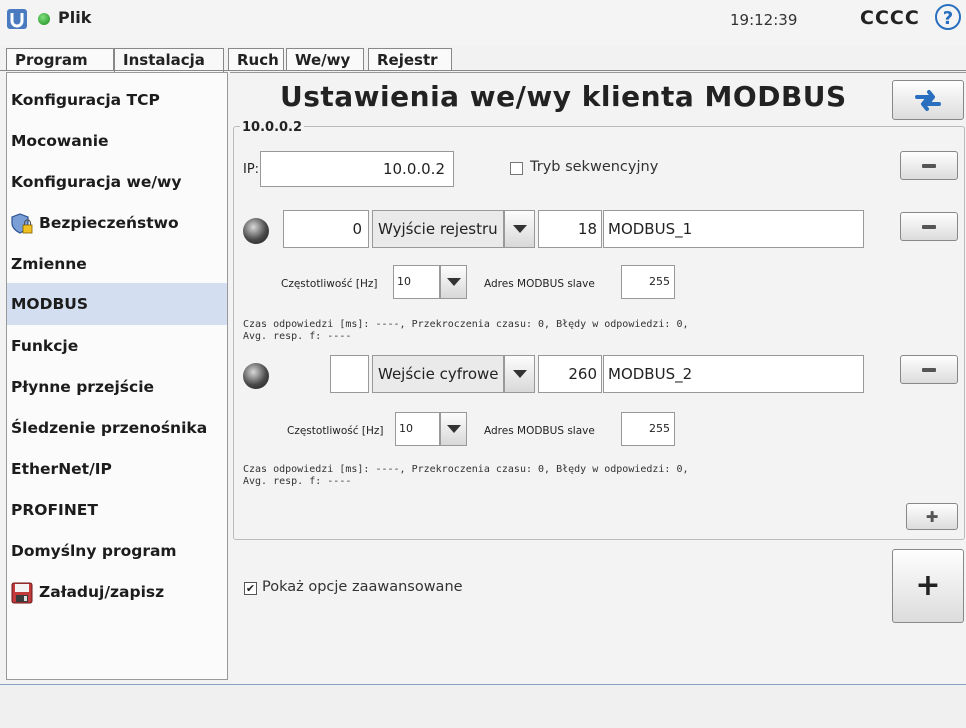  I want to click on signal-1-type-select: Wyjście rejestru, so click(438, 229).